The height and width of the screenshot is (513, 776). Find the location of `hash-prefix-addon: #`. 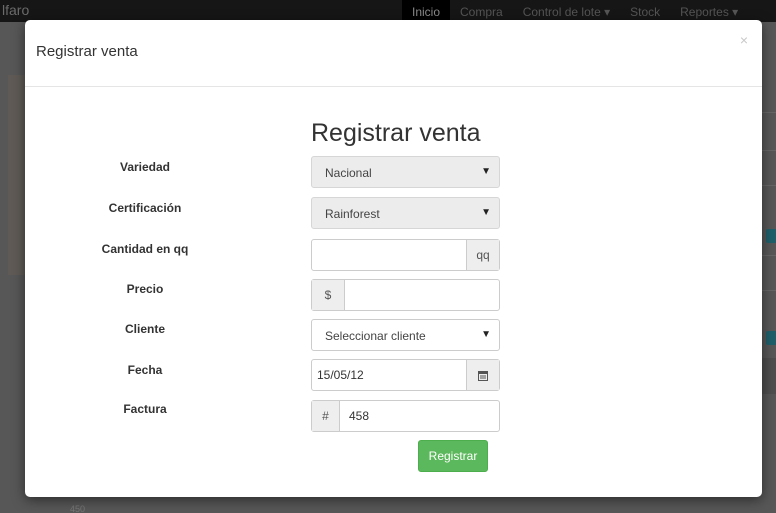

hash-prefix-addon: # is located at coordinates (326, 416).